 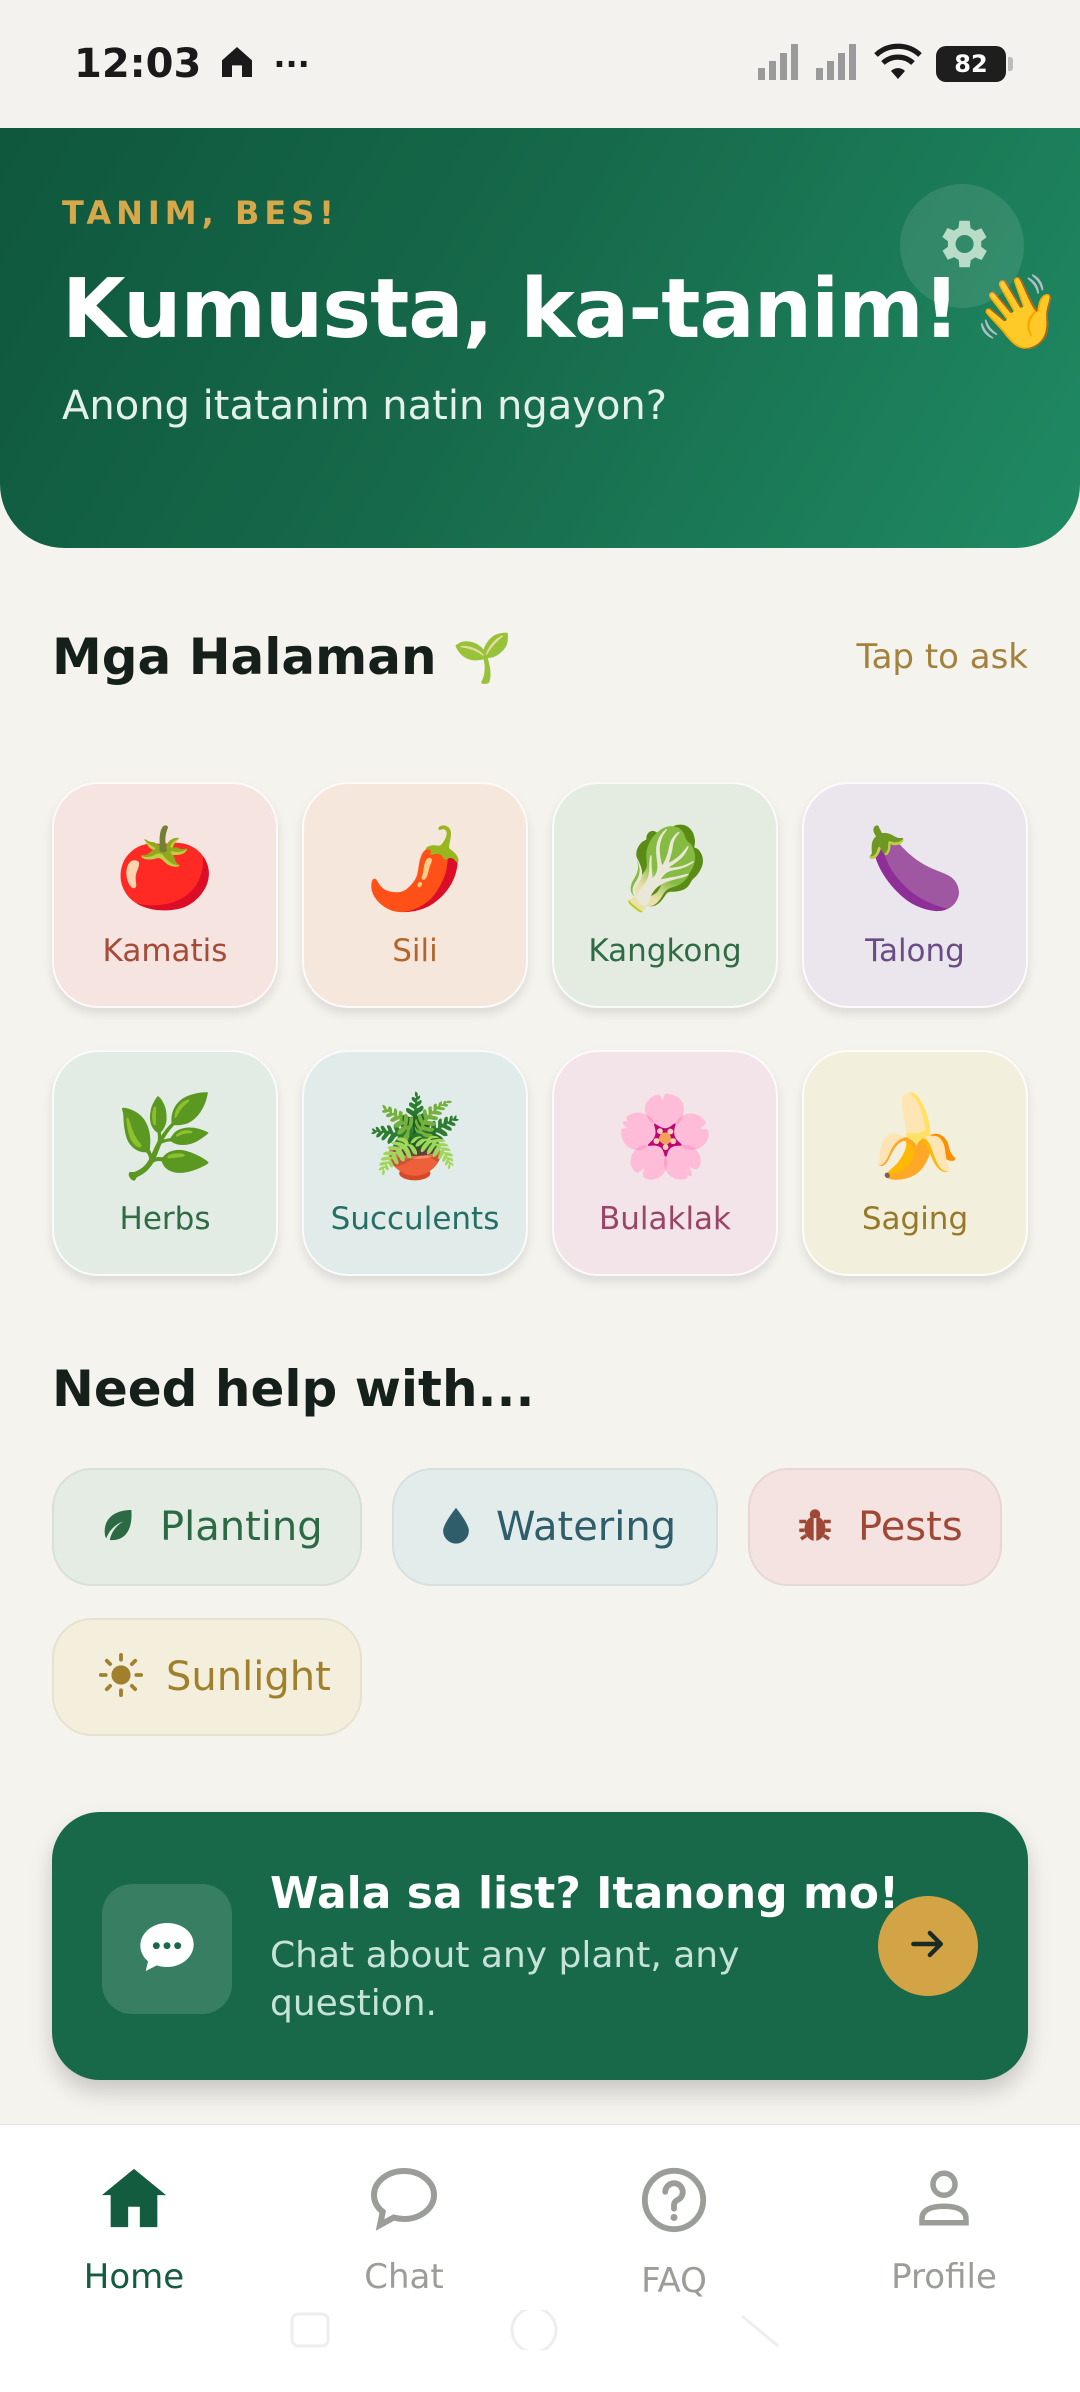 What do you see at coordinates (815, 1527) in the screenshot?
I see `bug-icon` at bounding box center [815, 1527].